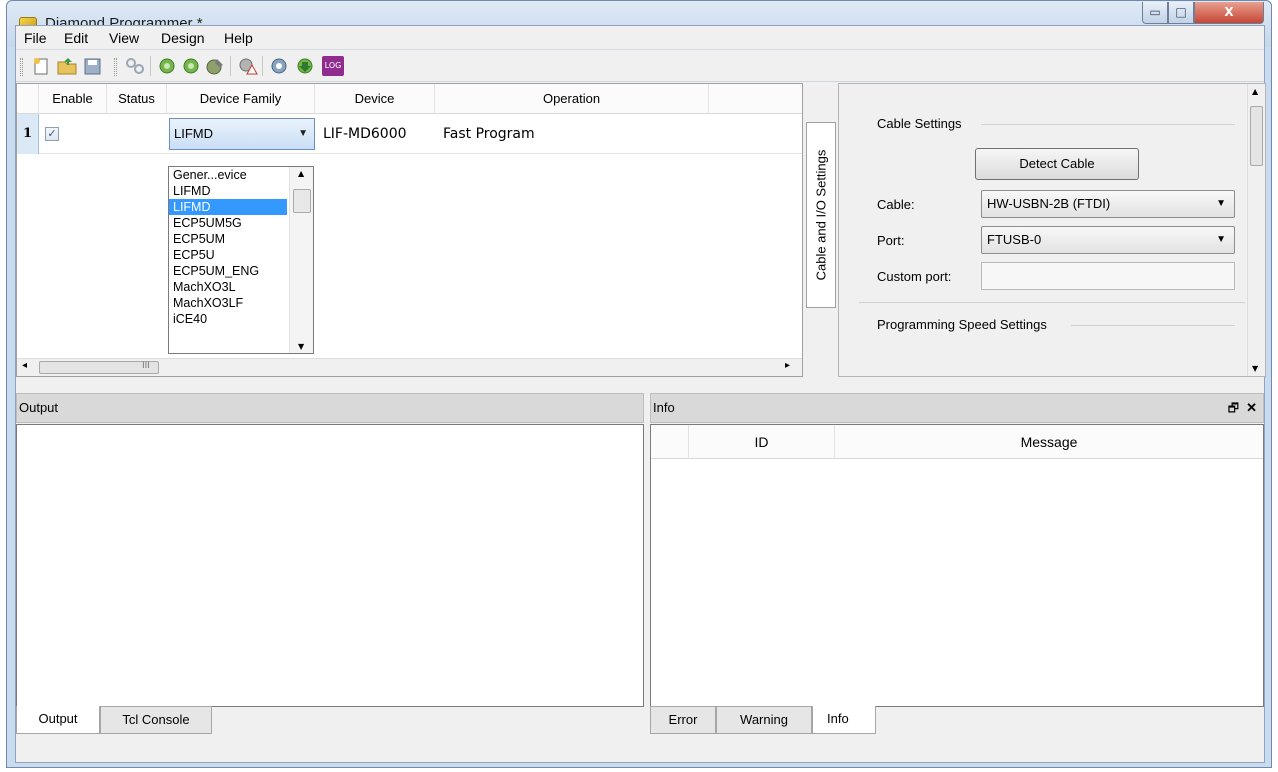  I want to click on edit-device-icon, so click(215, 66).